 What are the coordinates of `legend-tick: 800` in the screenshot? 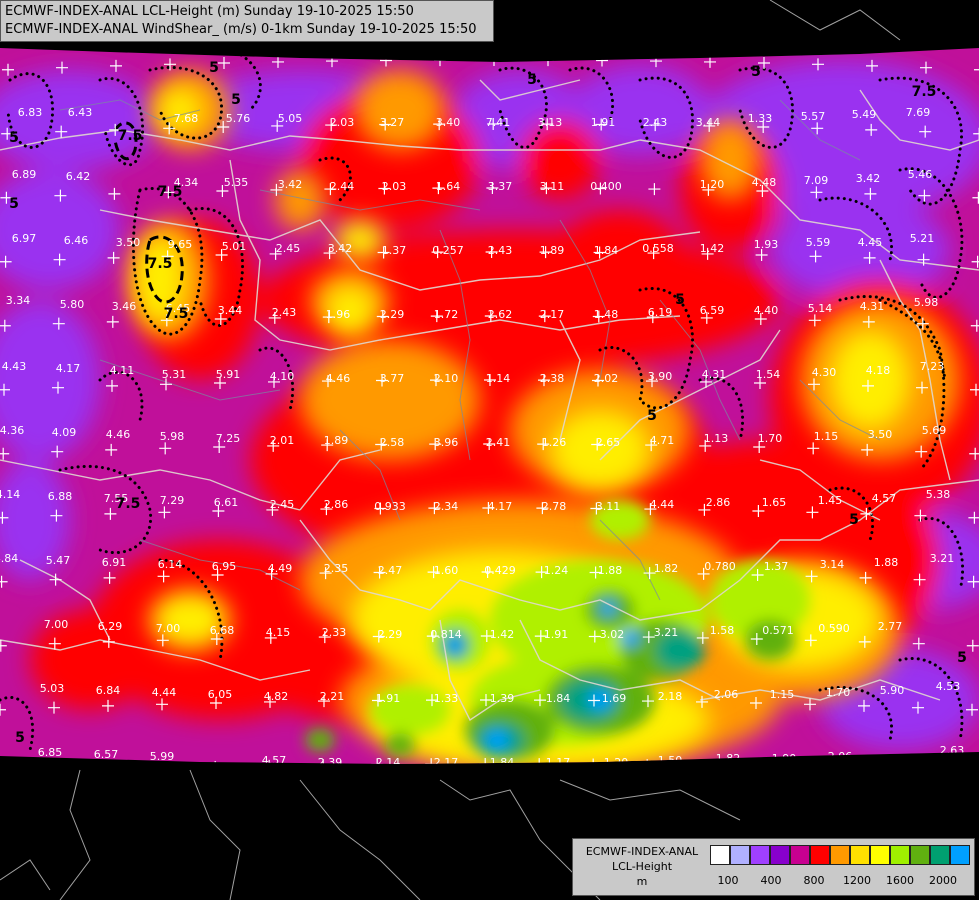 It's located at (814, 880).